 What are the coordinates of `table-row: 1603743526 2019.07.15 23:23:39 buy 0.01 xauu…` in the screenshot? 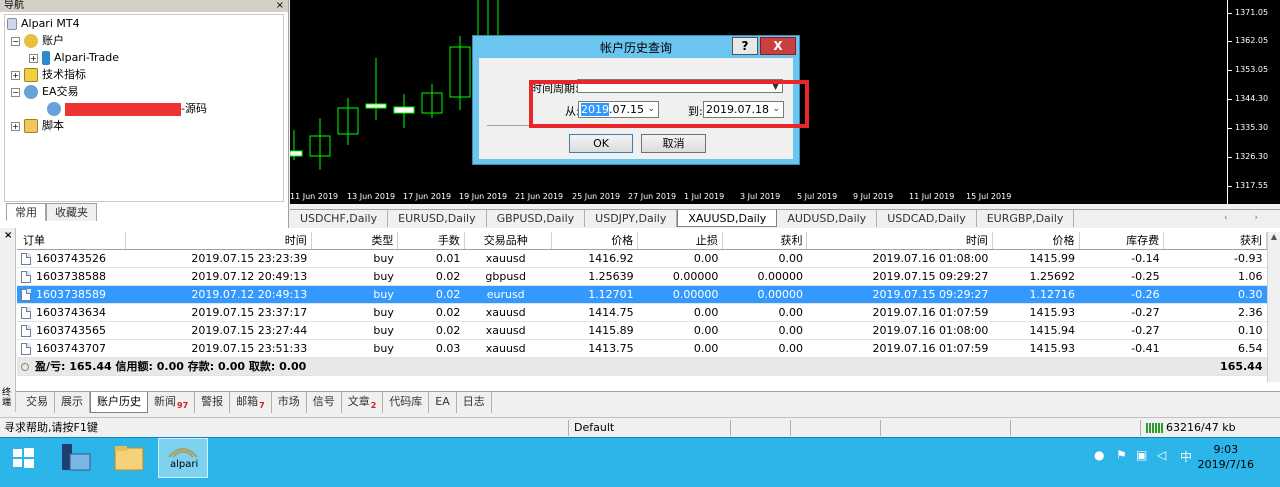 It's located at (642, 258).